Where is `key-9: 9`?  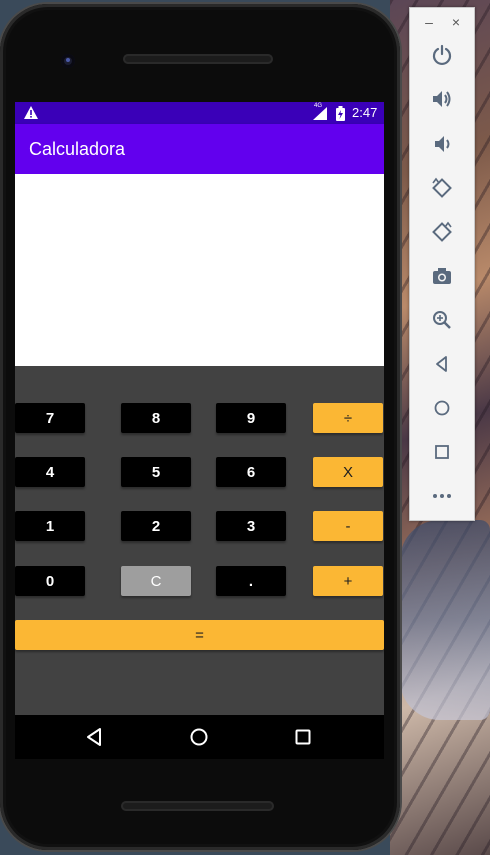 key-9: 9 is located at coordinates (251, 418).